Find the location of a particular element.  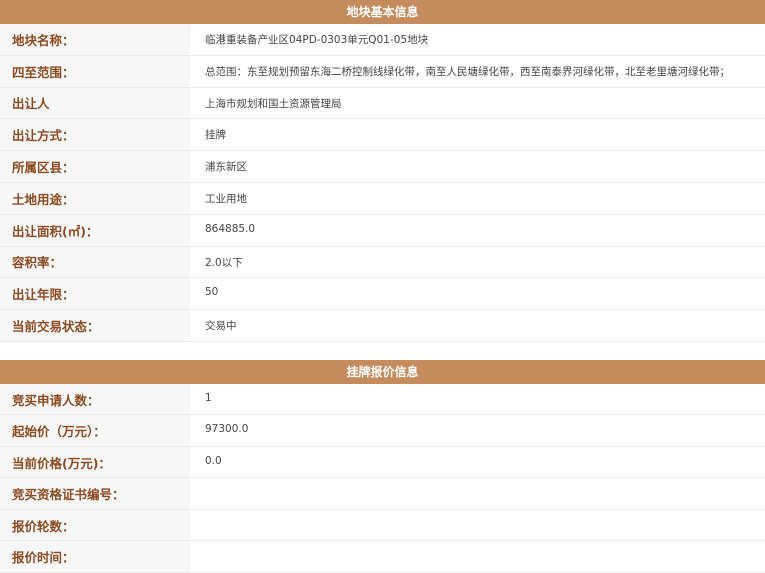

row-area: 出让面积(㎡)： 864885.0 is located at coordinates (382, 230).